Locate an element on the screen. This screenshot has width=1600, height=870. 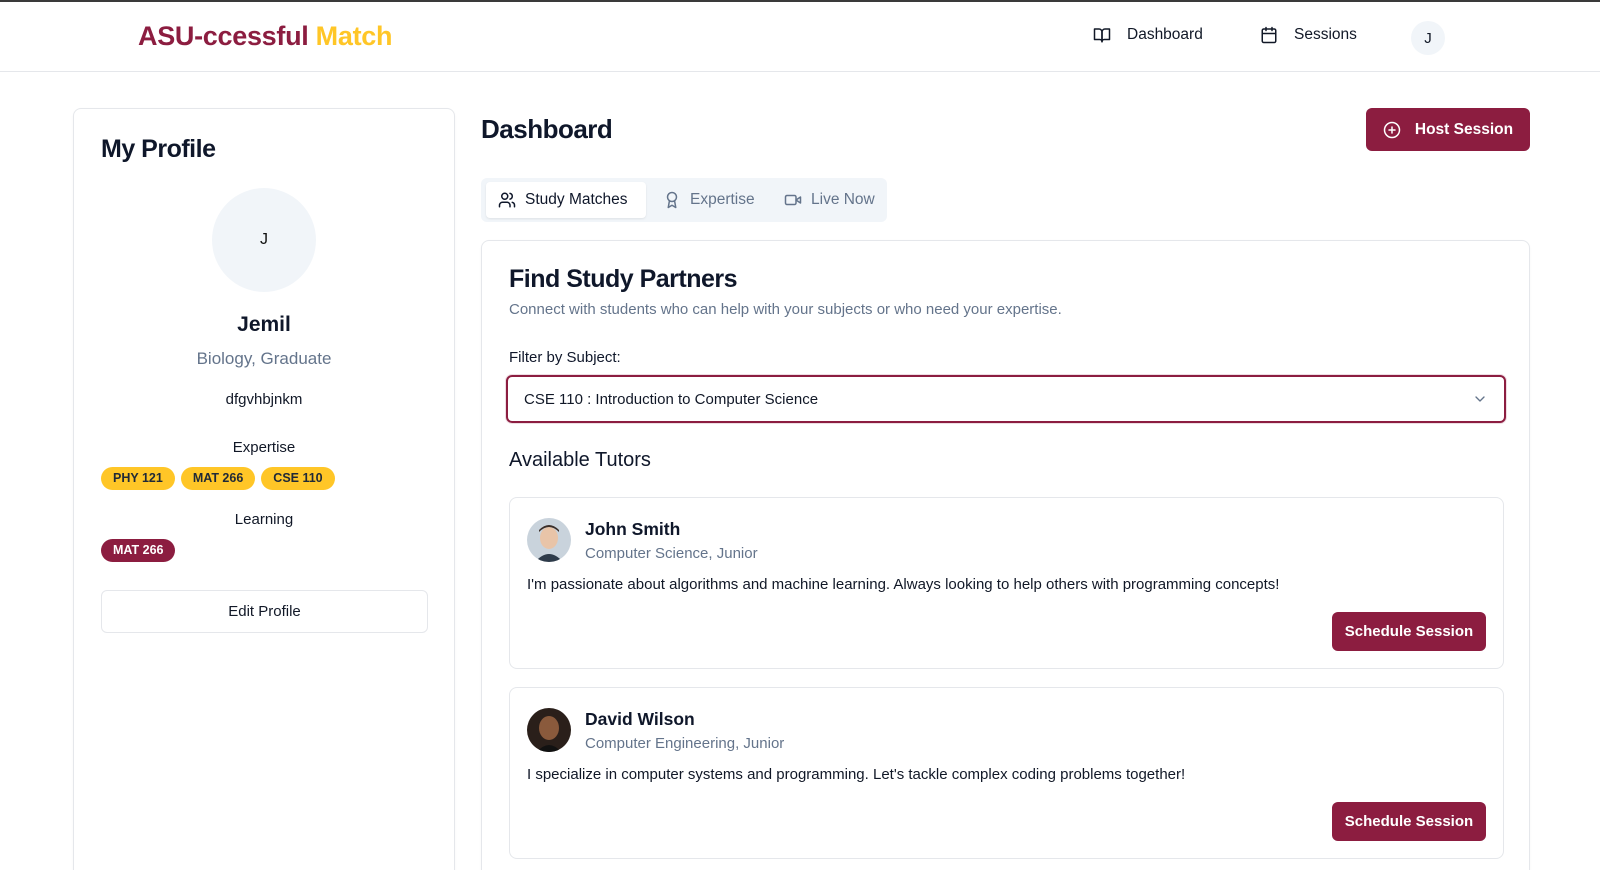
host-session-button: Host Session is located at coordinates (1448, 129).